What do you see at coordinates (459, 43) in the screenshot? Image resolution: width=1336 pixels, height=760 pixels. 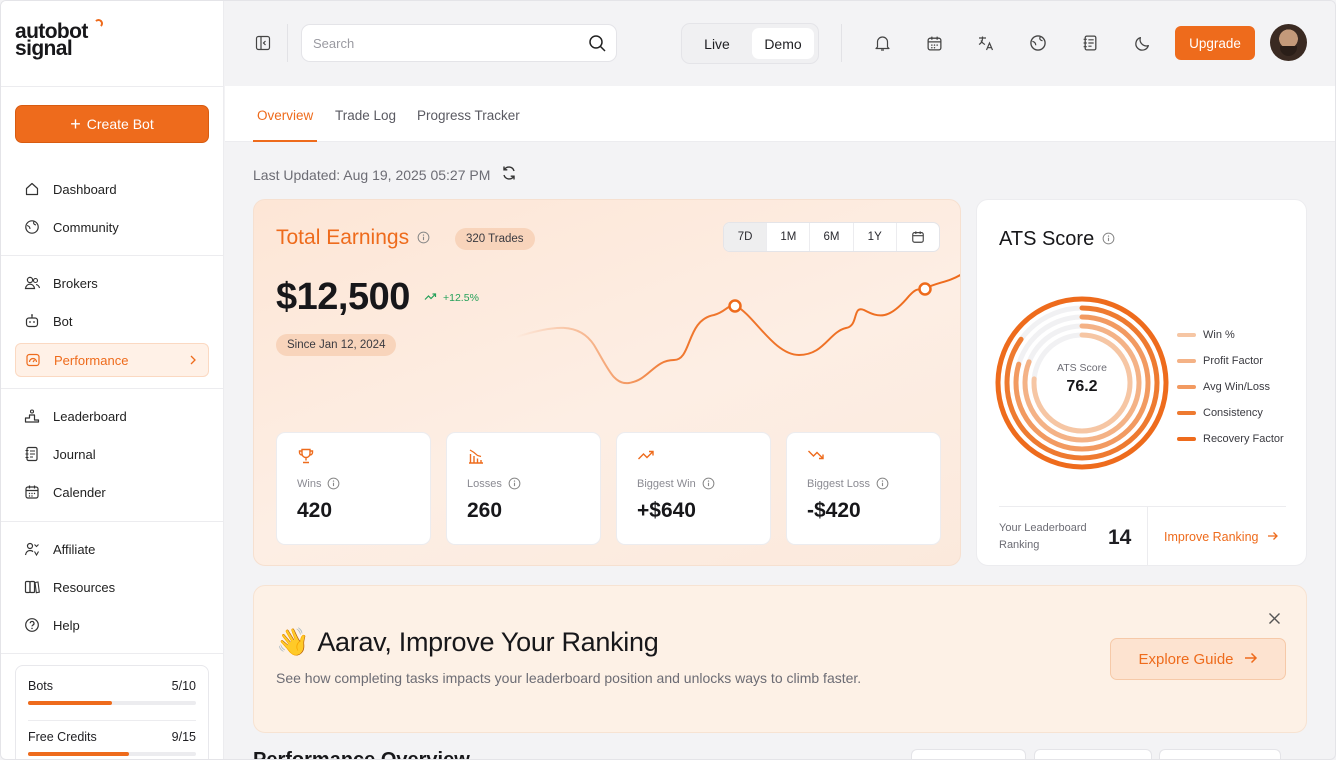 I see `search-input: Search` at bounding box center [459, 43].